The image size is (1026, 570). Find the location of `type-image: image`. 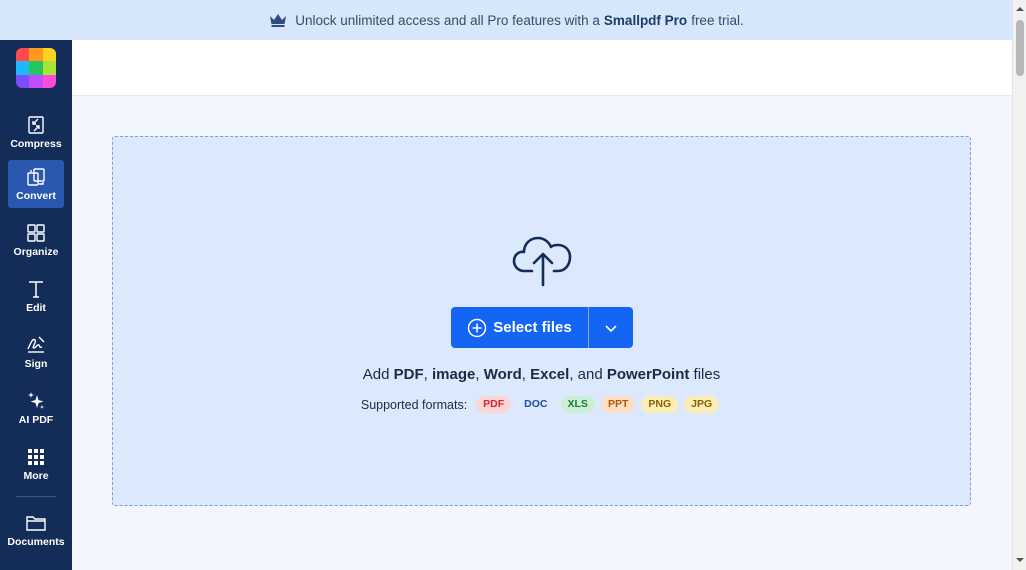

type-image: image is located at coordinates (454, 374).